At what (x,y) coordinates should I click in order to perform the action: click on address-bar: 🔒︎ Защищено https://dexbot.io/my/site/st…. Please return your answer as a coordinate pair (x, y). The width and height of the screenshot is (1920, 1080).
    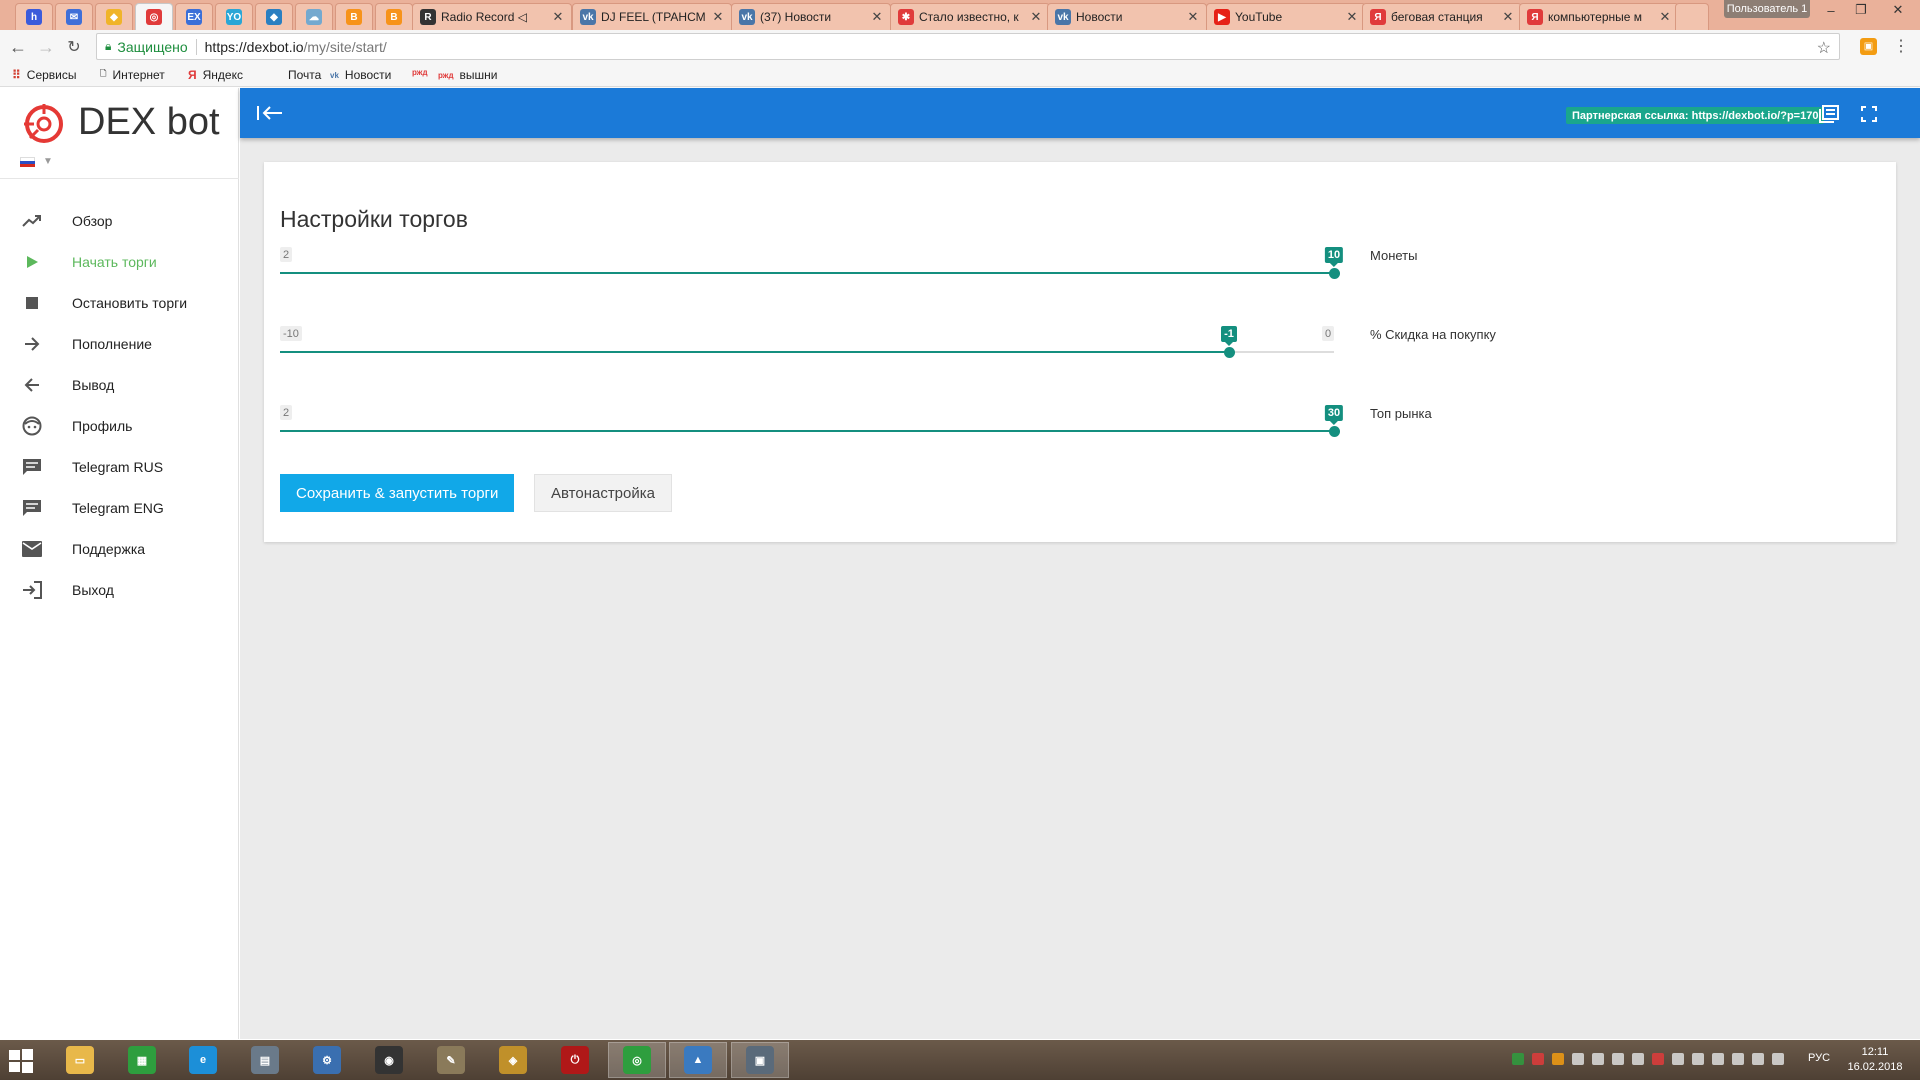
    Looking at the image, I should click on (968, 46).